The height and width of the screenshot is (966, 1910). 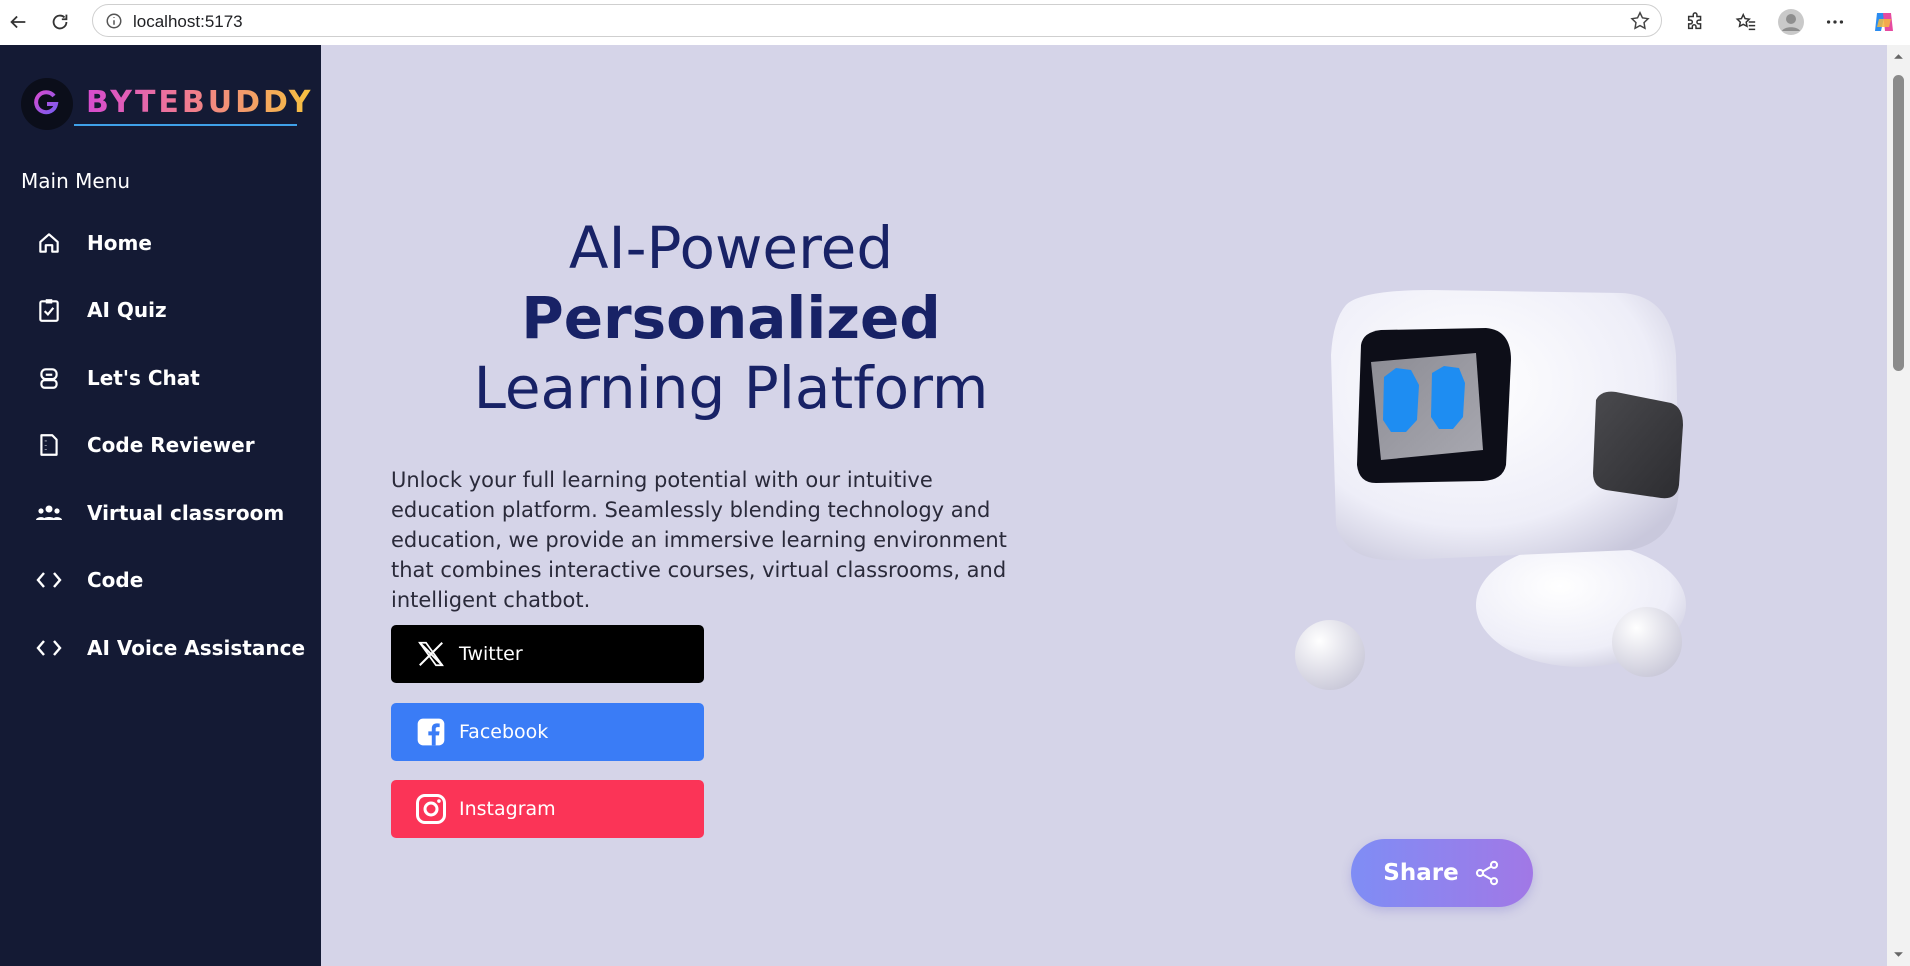 What do you see at coordinates (127, 310) in the screenshot?
I see `sidebar-item-label: AI Quiz` at bounding box center [127, 310].